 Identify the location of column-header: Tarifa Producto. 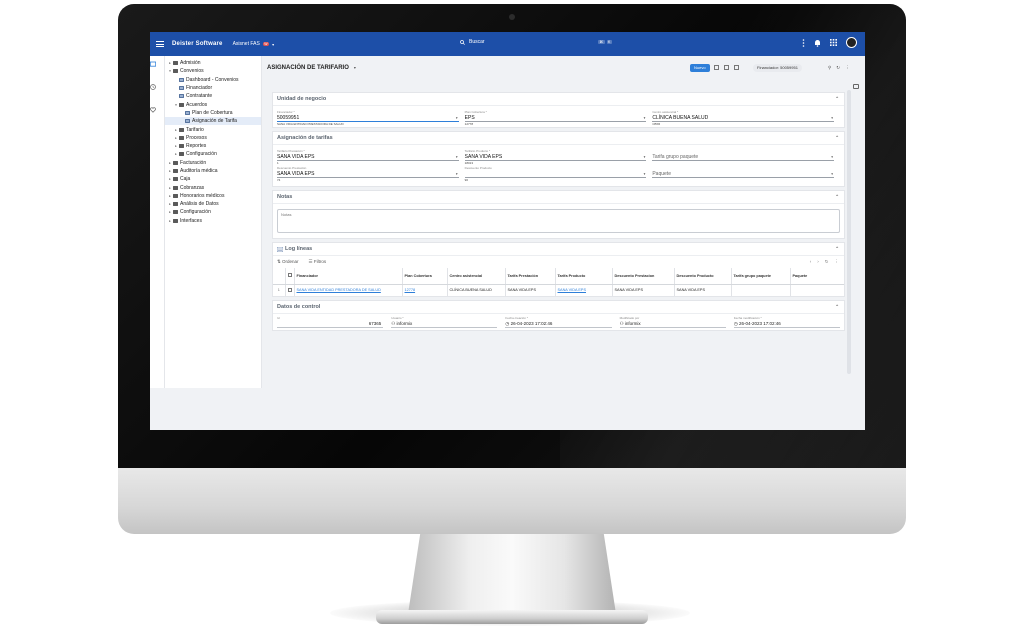
(583, 276).